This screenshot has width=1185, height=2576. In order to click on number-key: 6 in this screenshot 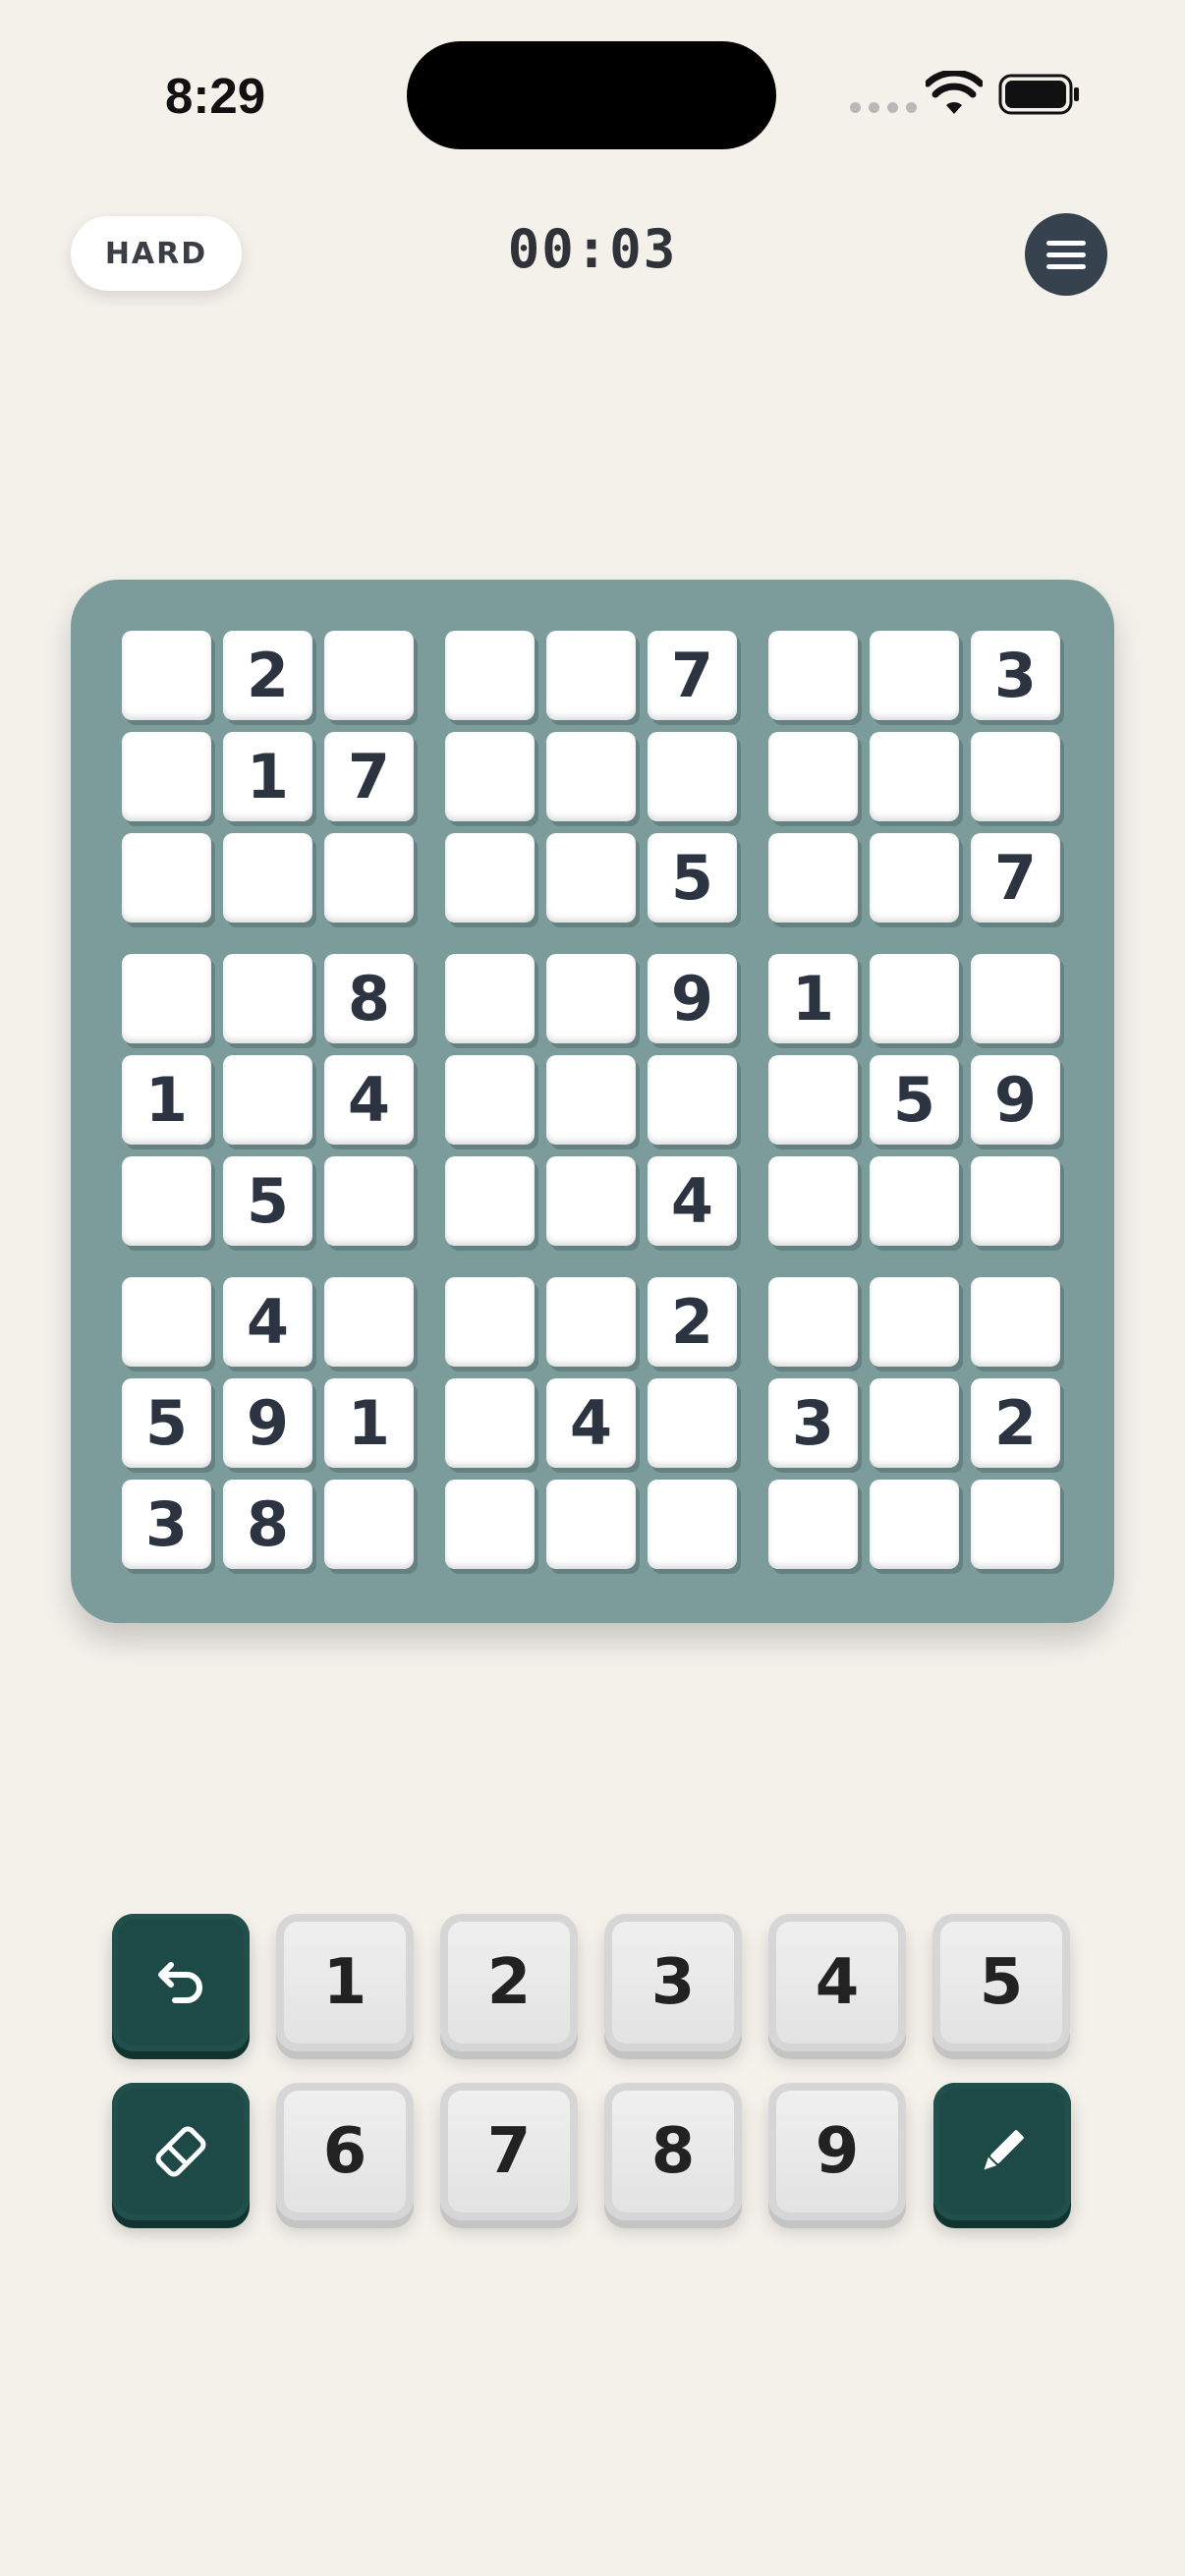, I will do `click(345, 2151)`.